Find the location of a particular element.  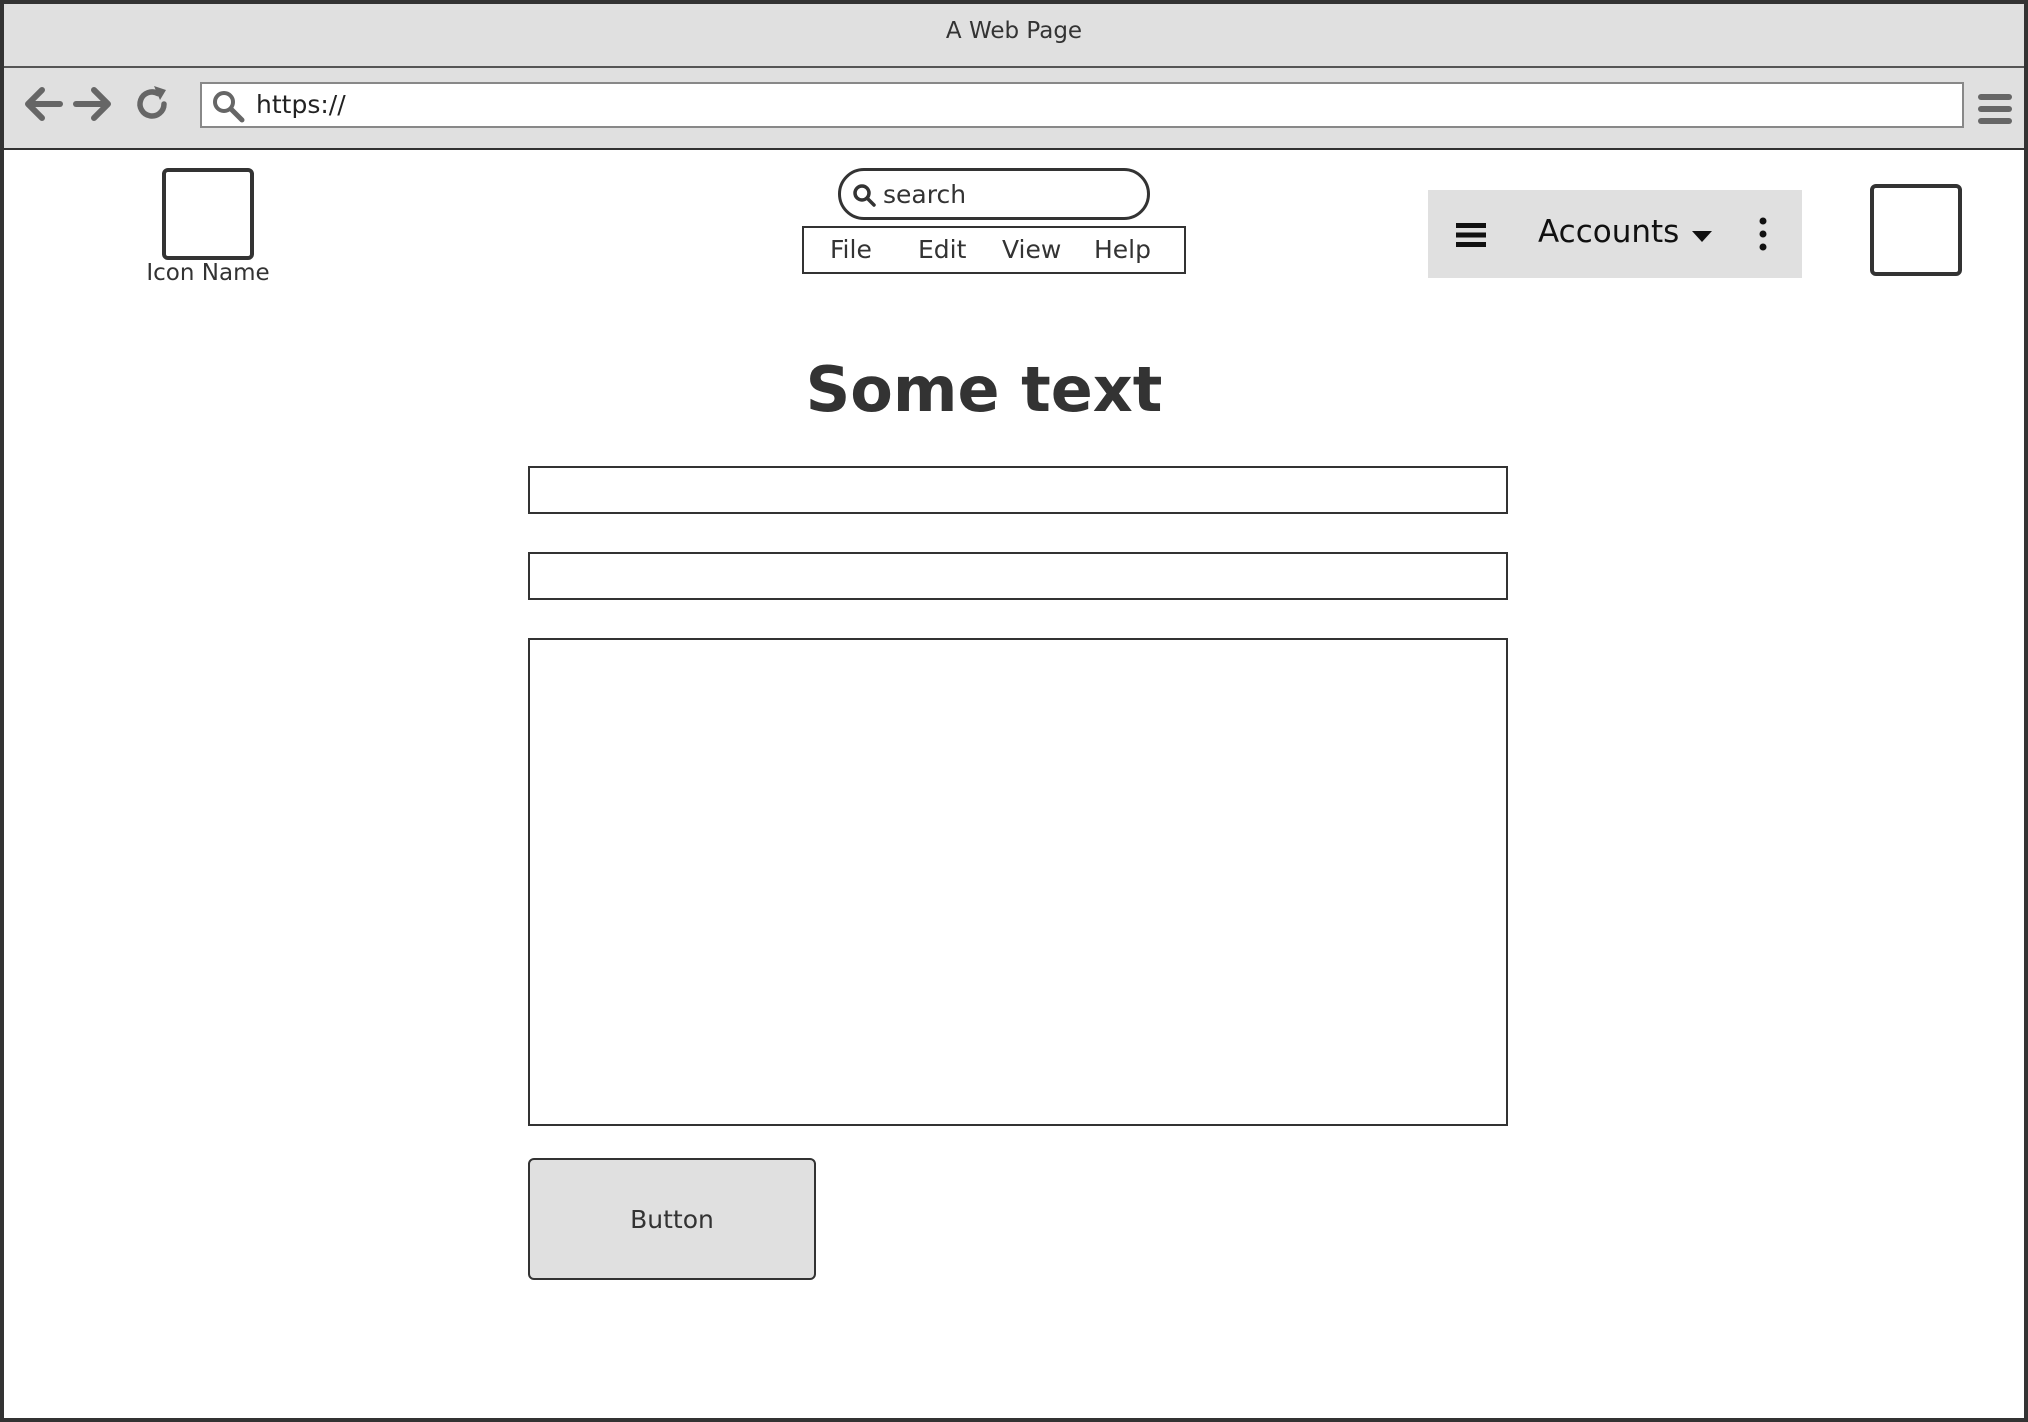

menu-bar: File Edit View Help is located at coordinates (994, 250).